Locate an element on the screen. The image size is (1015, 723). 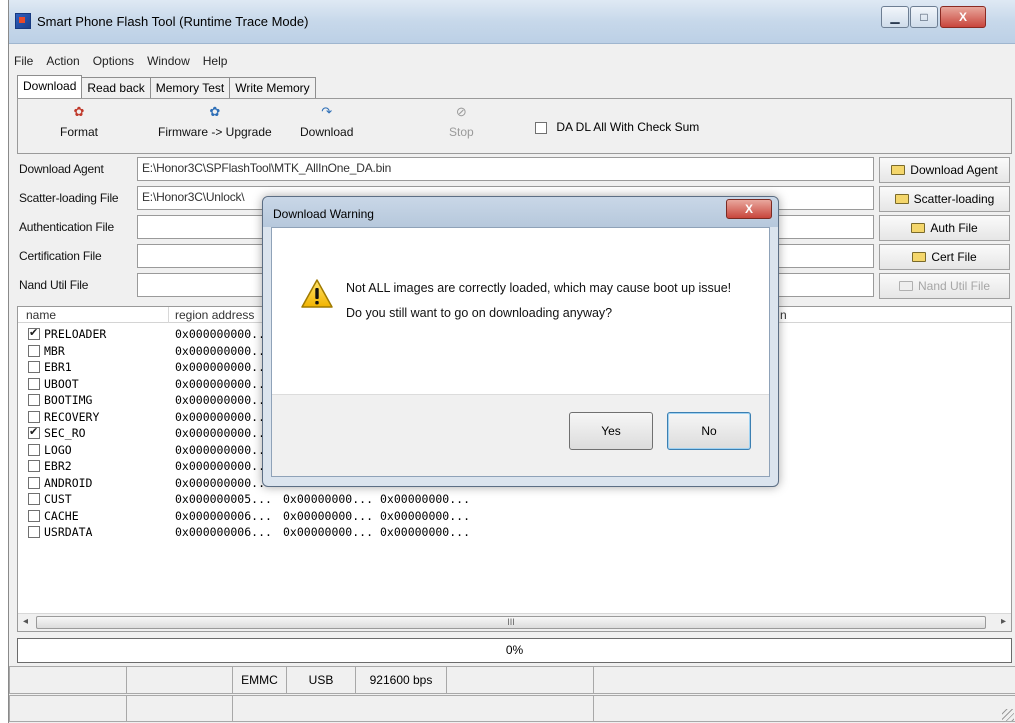
warning-icon is located at coordinates (317, 293).